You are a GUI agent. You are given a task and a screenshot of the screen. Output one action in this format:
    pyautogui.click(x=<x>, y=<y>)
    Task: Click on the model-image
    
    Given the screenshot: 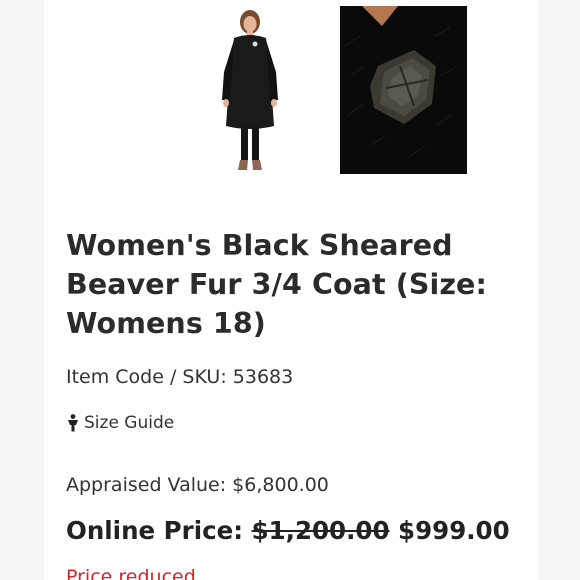 What is the action you would take?
    pyautogui.click(x=250, y=90)
    